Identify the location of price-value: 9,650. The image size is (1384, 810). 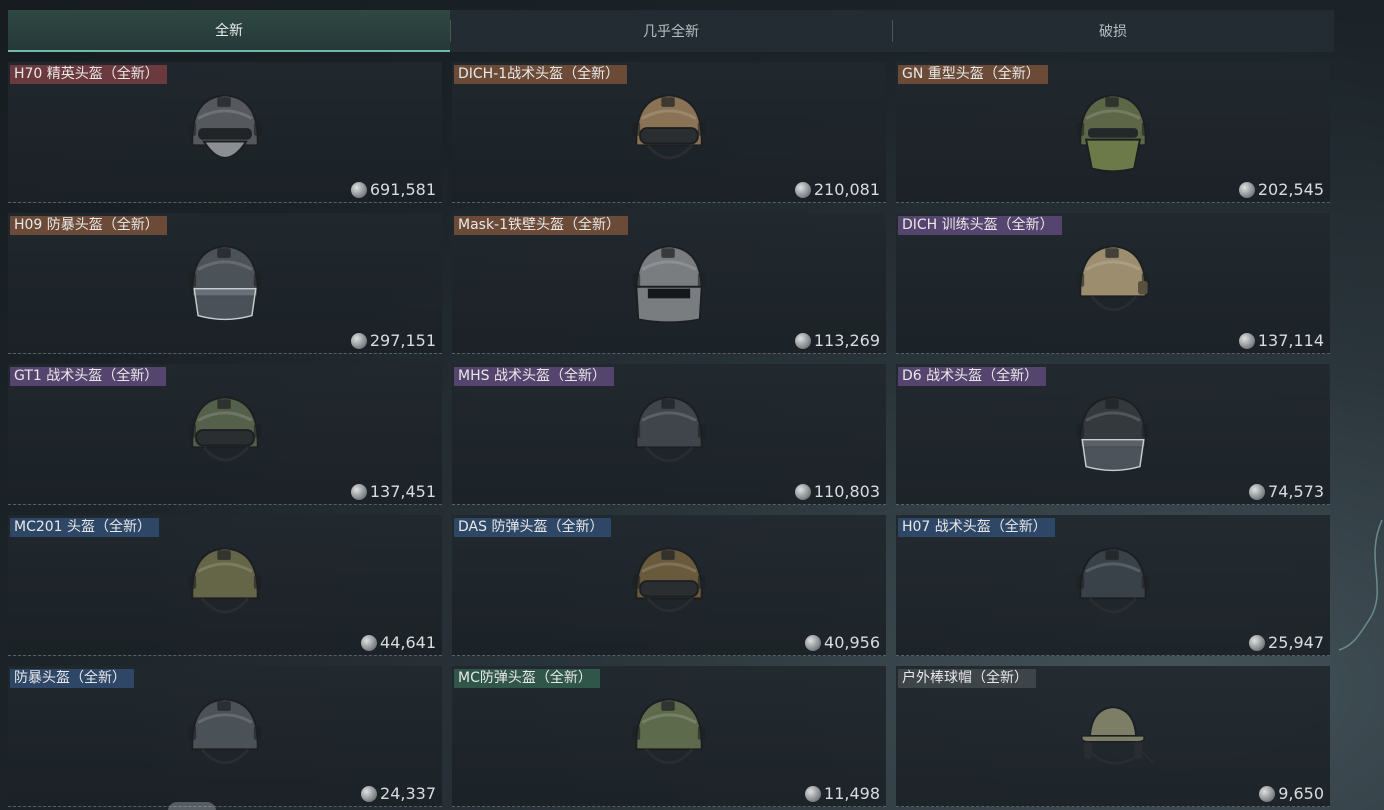
(1301, 793).